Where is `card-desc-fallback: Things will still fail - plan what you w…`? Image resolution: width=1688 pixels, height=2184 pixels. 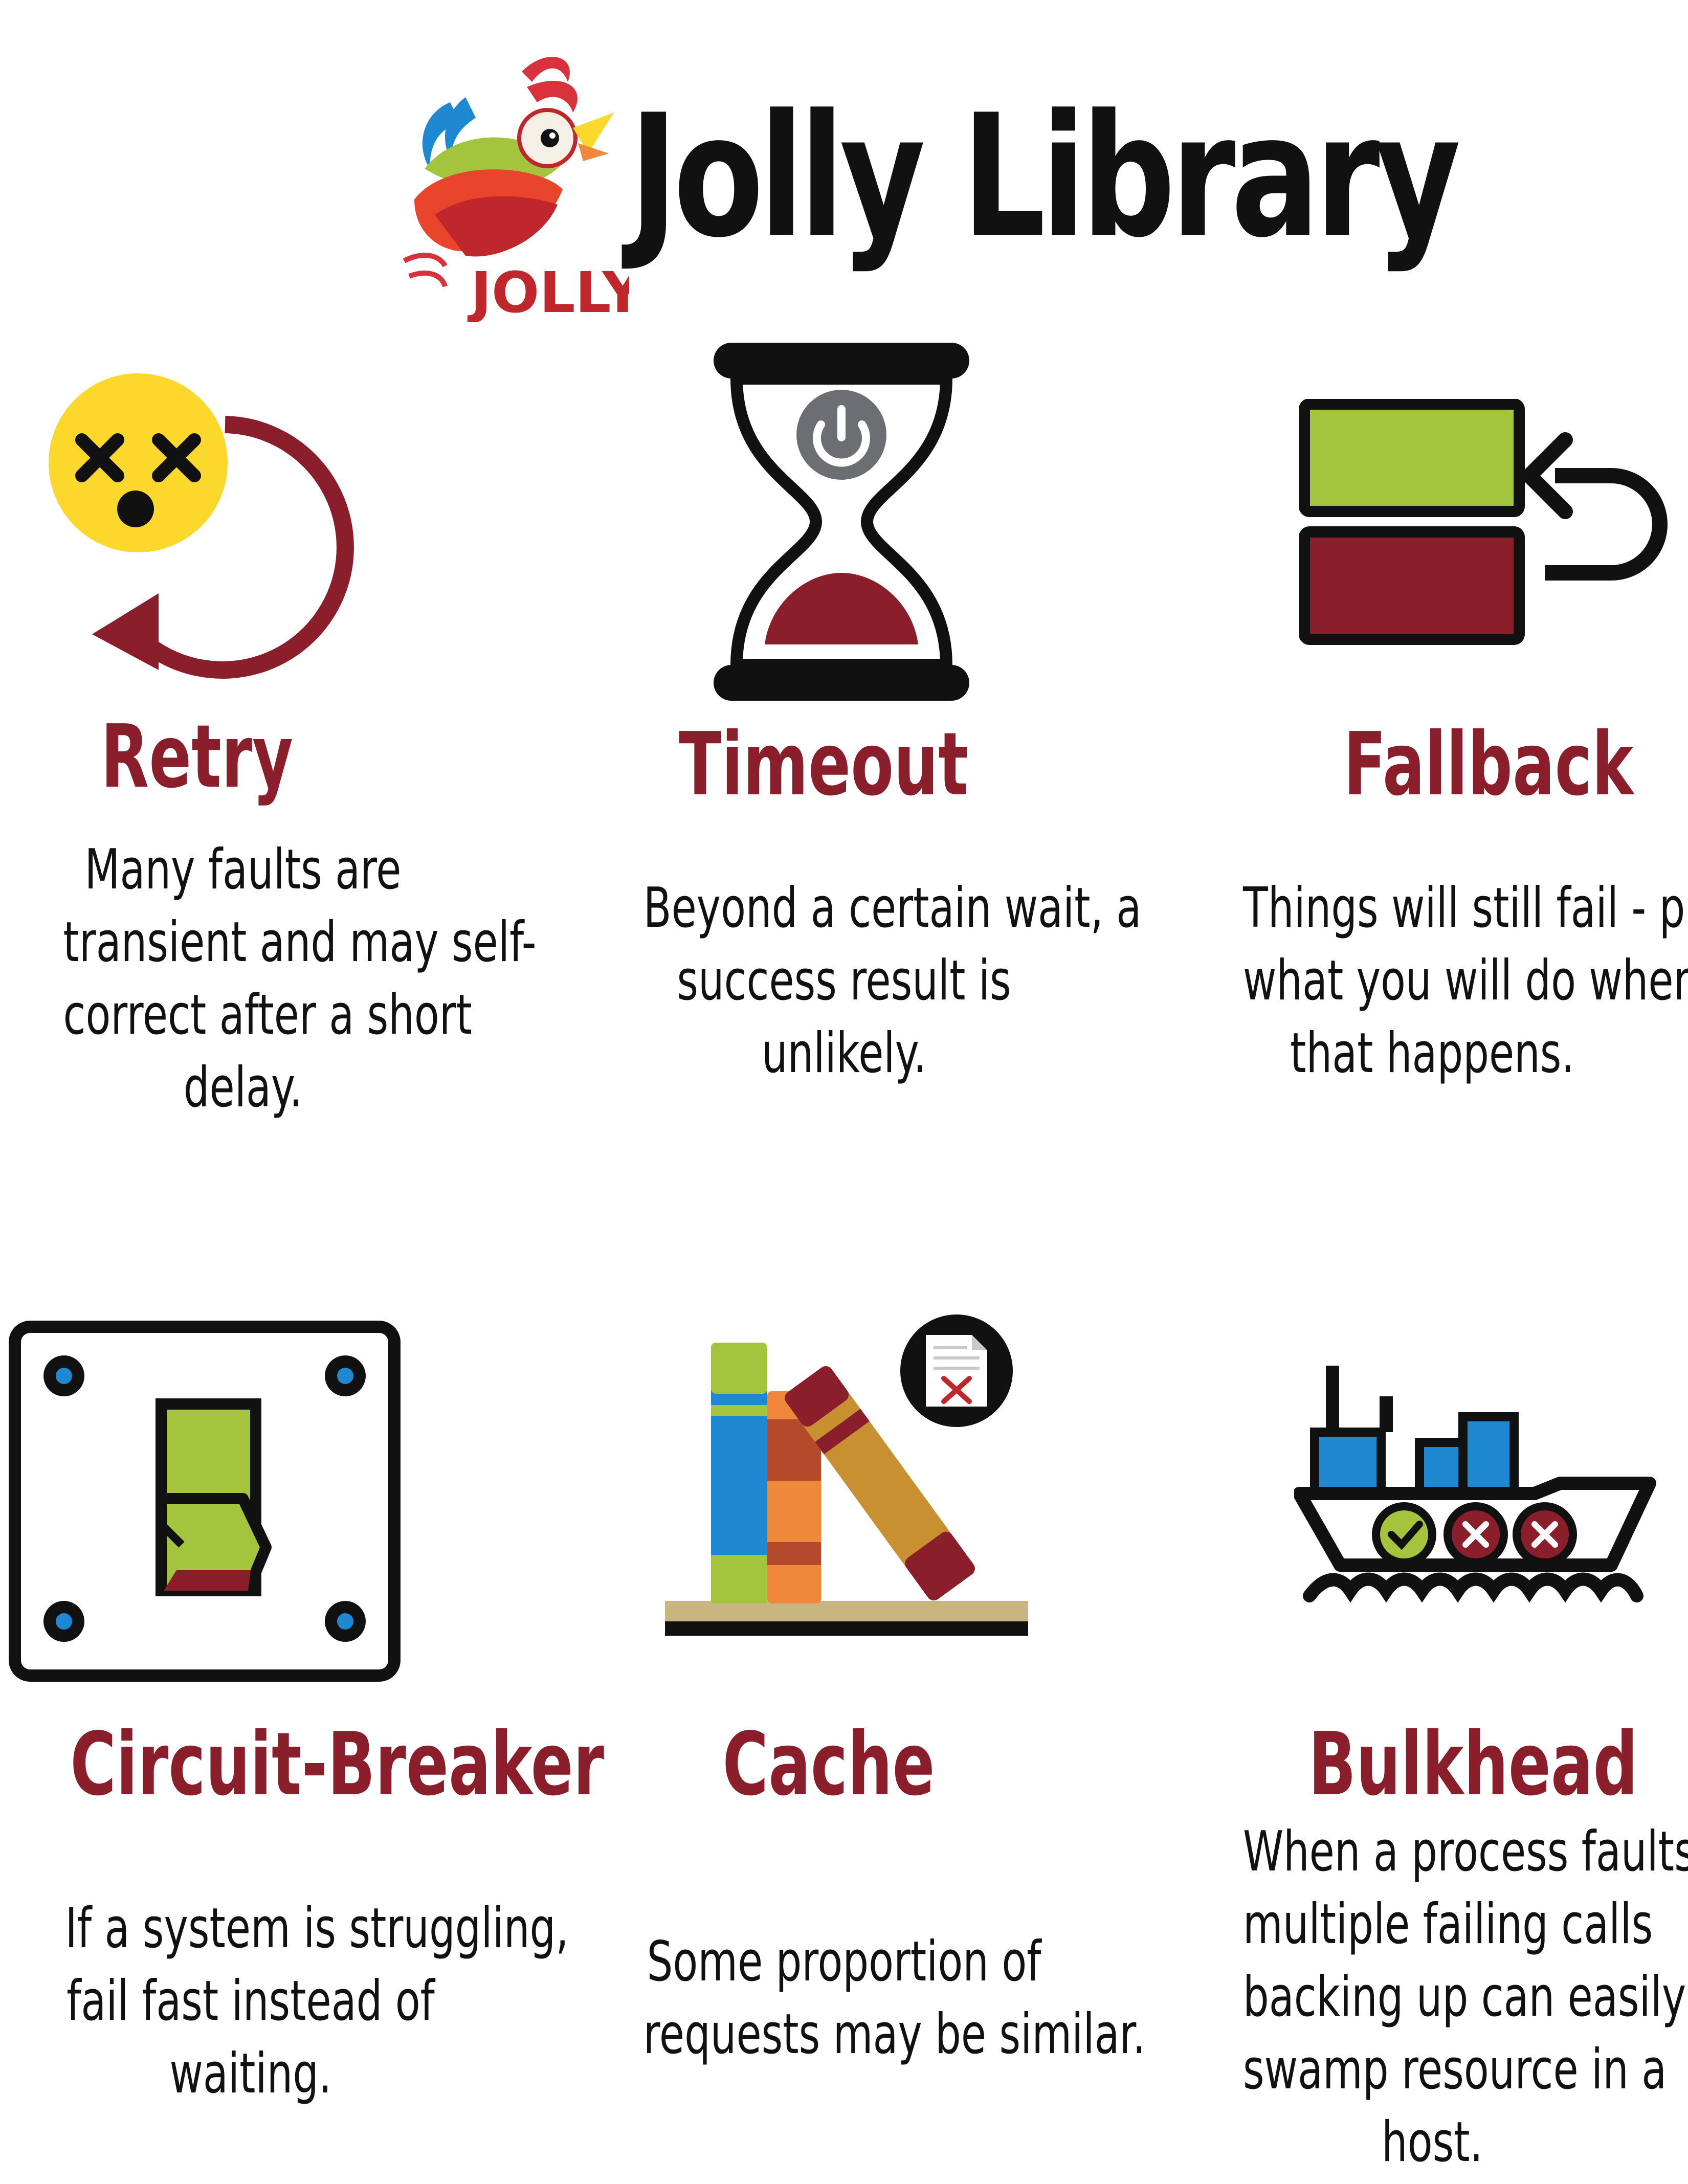
card-desc-fallback: Things will still fail - plan what you w… is located at coordinates (1465, 980).